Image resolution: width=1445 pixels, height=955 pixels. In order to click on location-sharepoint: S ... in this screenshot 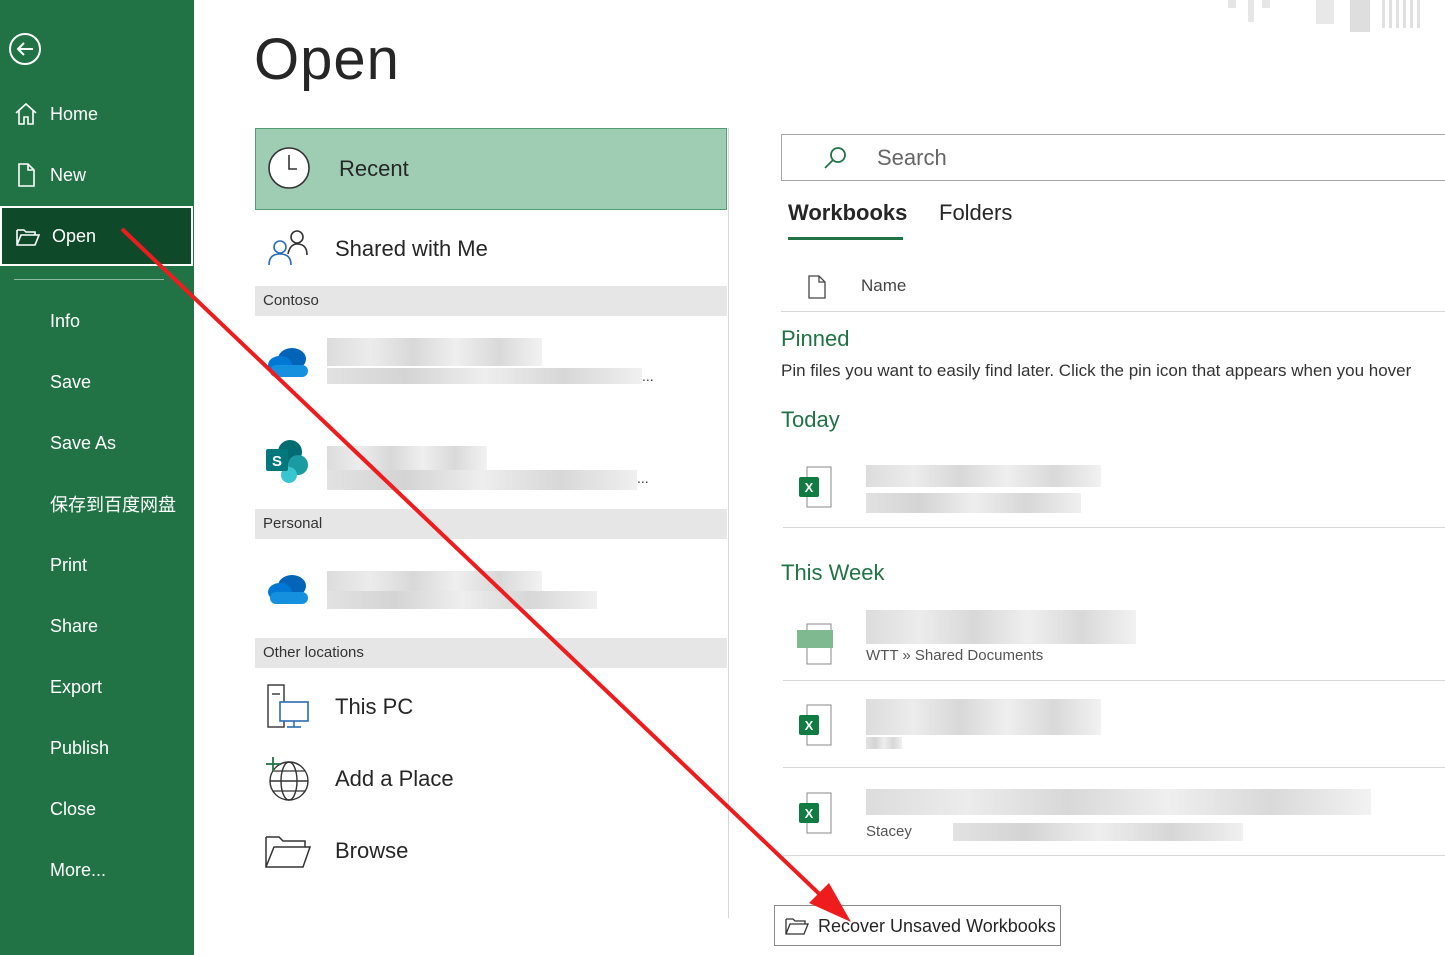, I will do `click(491, 462)`.